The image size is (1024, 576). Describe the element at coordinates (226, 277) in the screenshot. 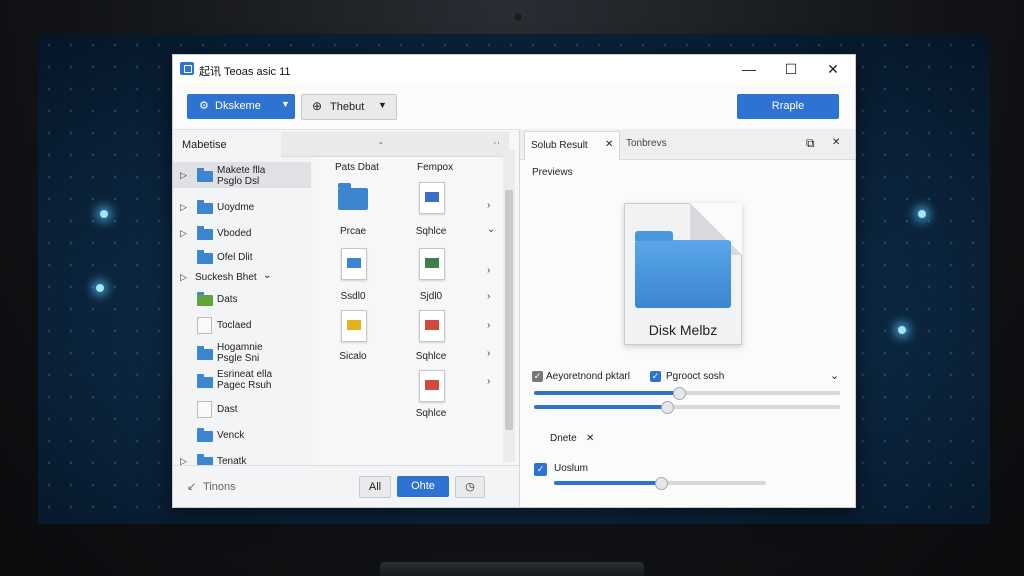

I see `tree-item-label: Suckesh Bhet` at that location.